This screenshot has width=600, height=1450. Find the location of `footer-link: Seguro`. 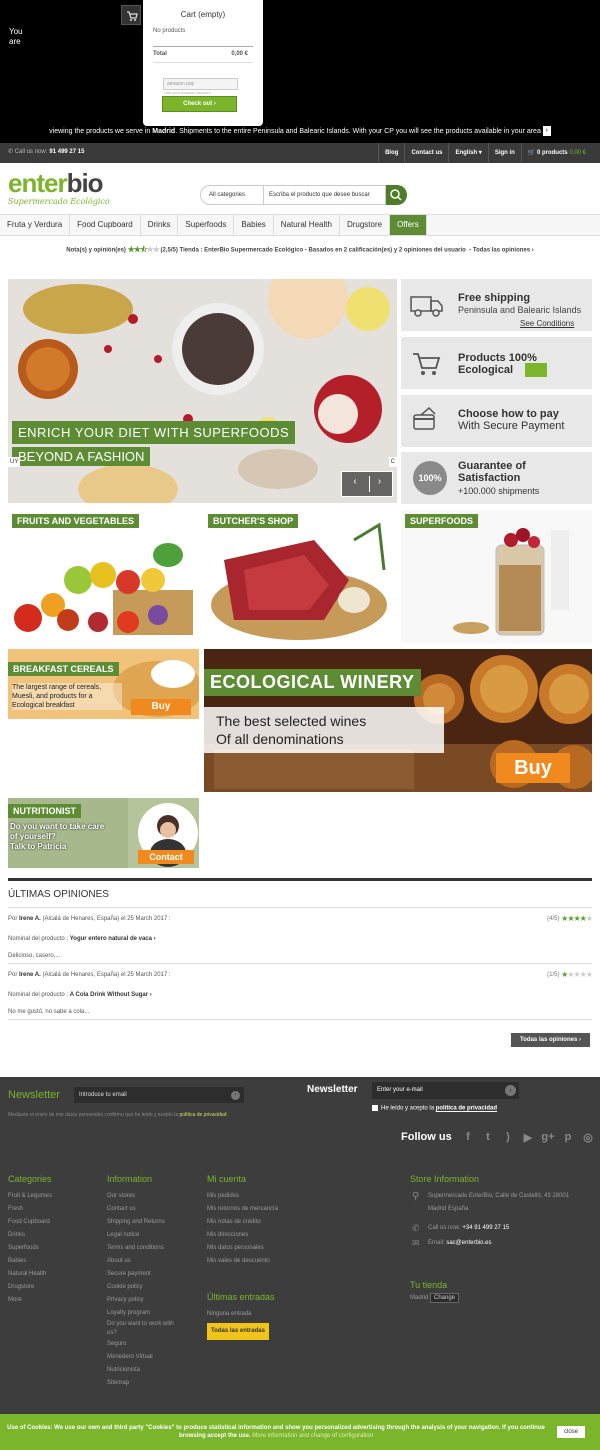

footer-link: Seguro is located at coordinates (152, 1344).